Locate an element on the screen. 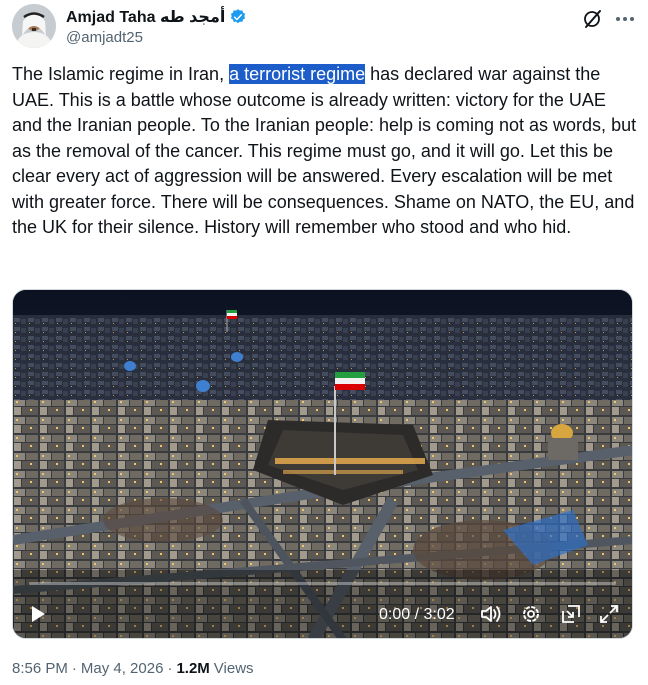  views-count: 1.2M is located at coordinates (193, 668).